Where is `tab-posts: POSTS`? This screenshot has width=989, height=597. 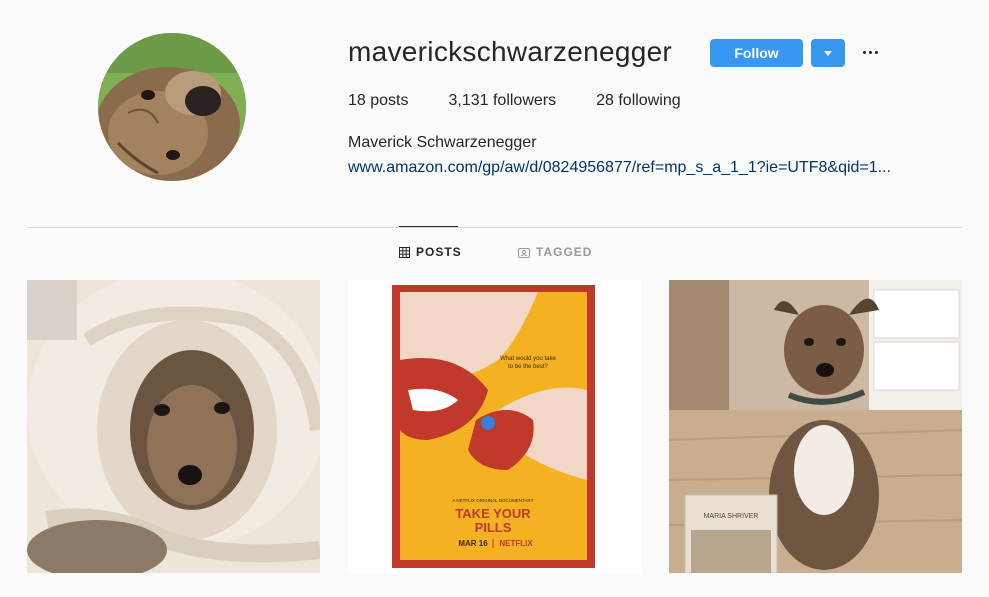
tab-posts: POSTS is located at coordinates (430, 252).